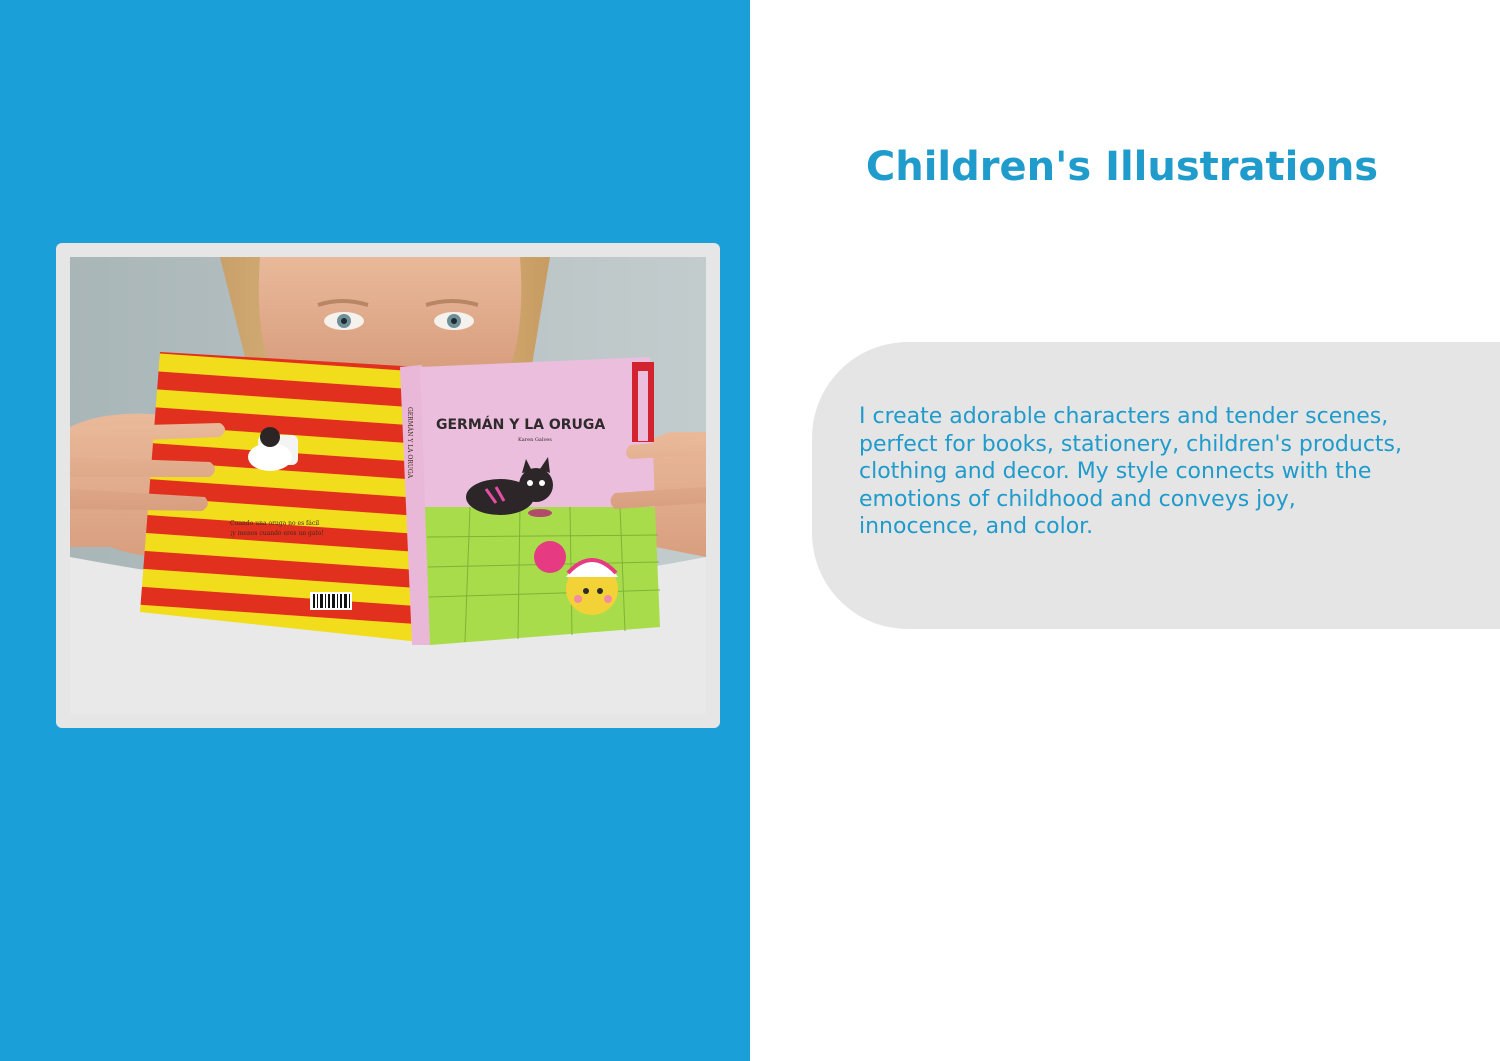 This screenshot has width=1500, height=1061. What do you see at coordinates (274, 523) in the screenshot?
I see `back-text-line1: Cuando una oruga no es fácil` at bounding box center [274, 523].